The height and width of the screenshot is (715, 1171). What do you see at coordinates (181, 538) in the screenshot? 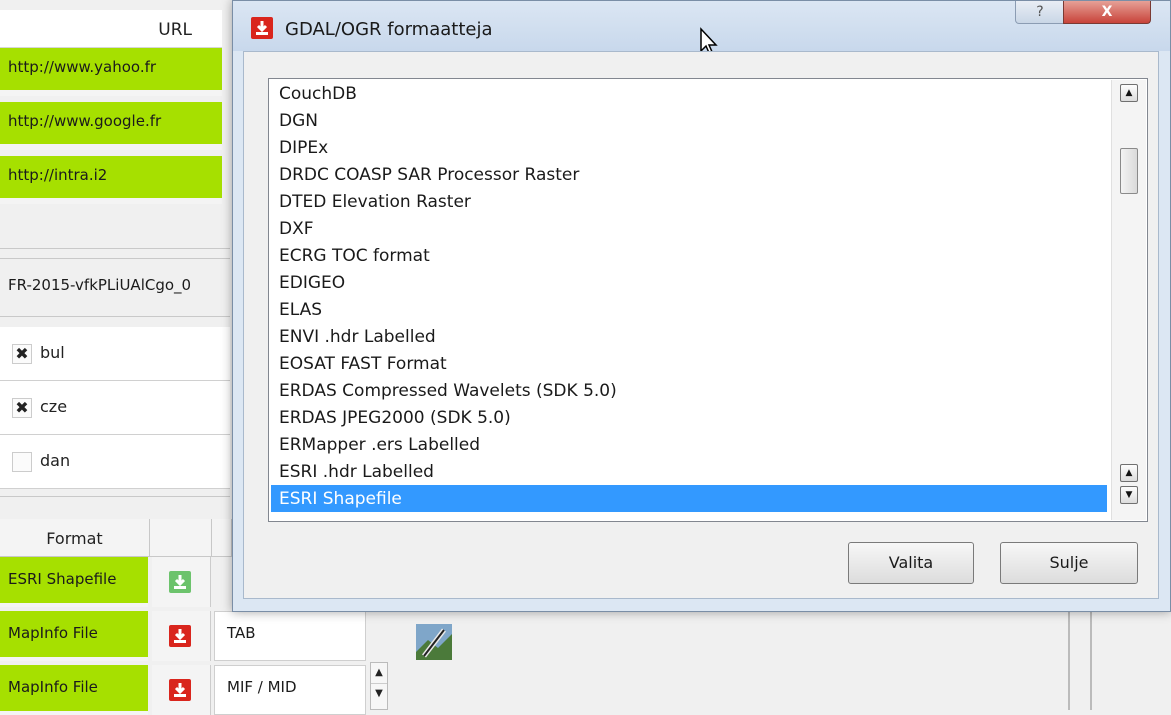
I see `icon-column-header` at bounding box center [181, 538].